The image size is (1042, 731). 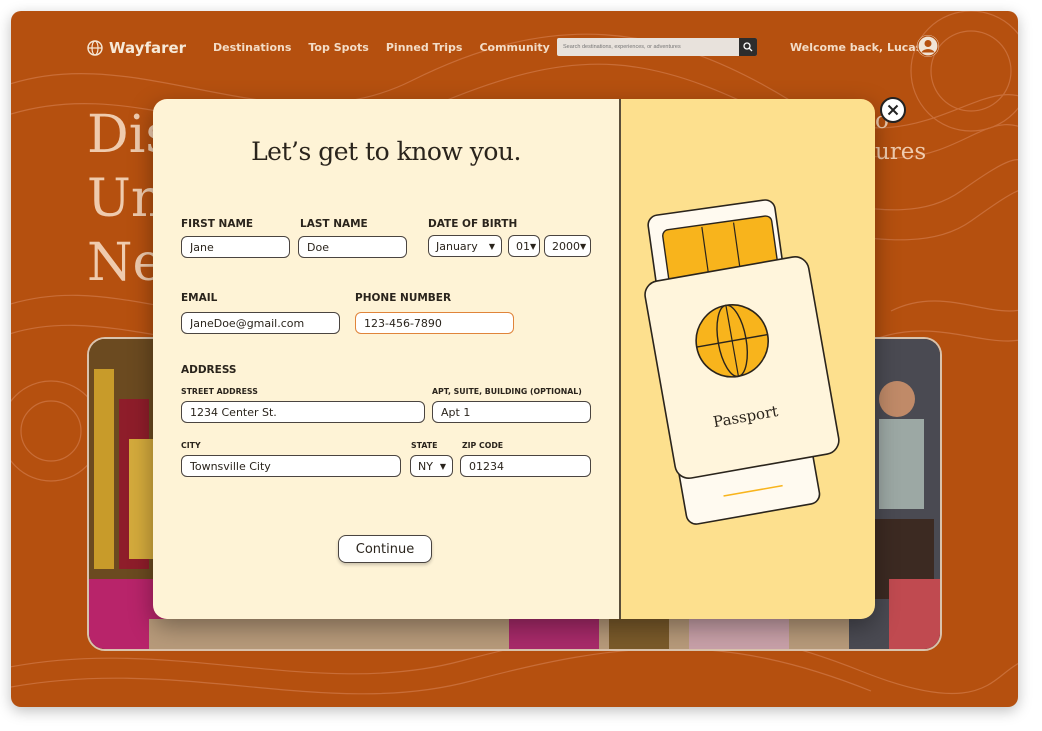 I want to click on phone-field, so click(x=434, y=323).